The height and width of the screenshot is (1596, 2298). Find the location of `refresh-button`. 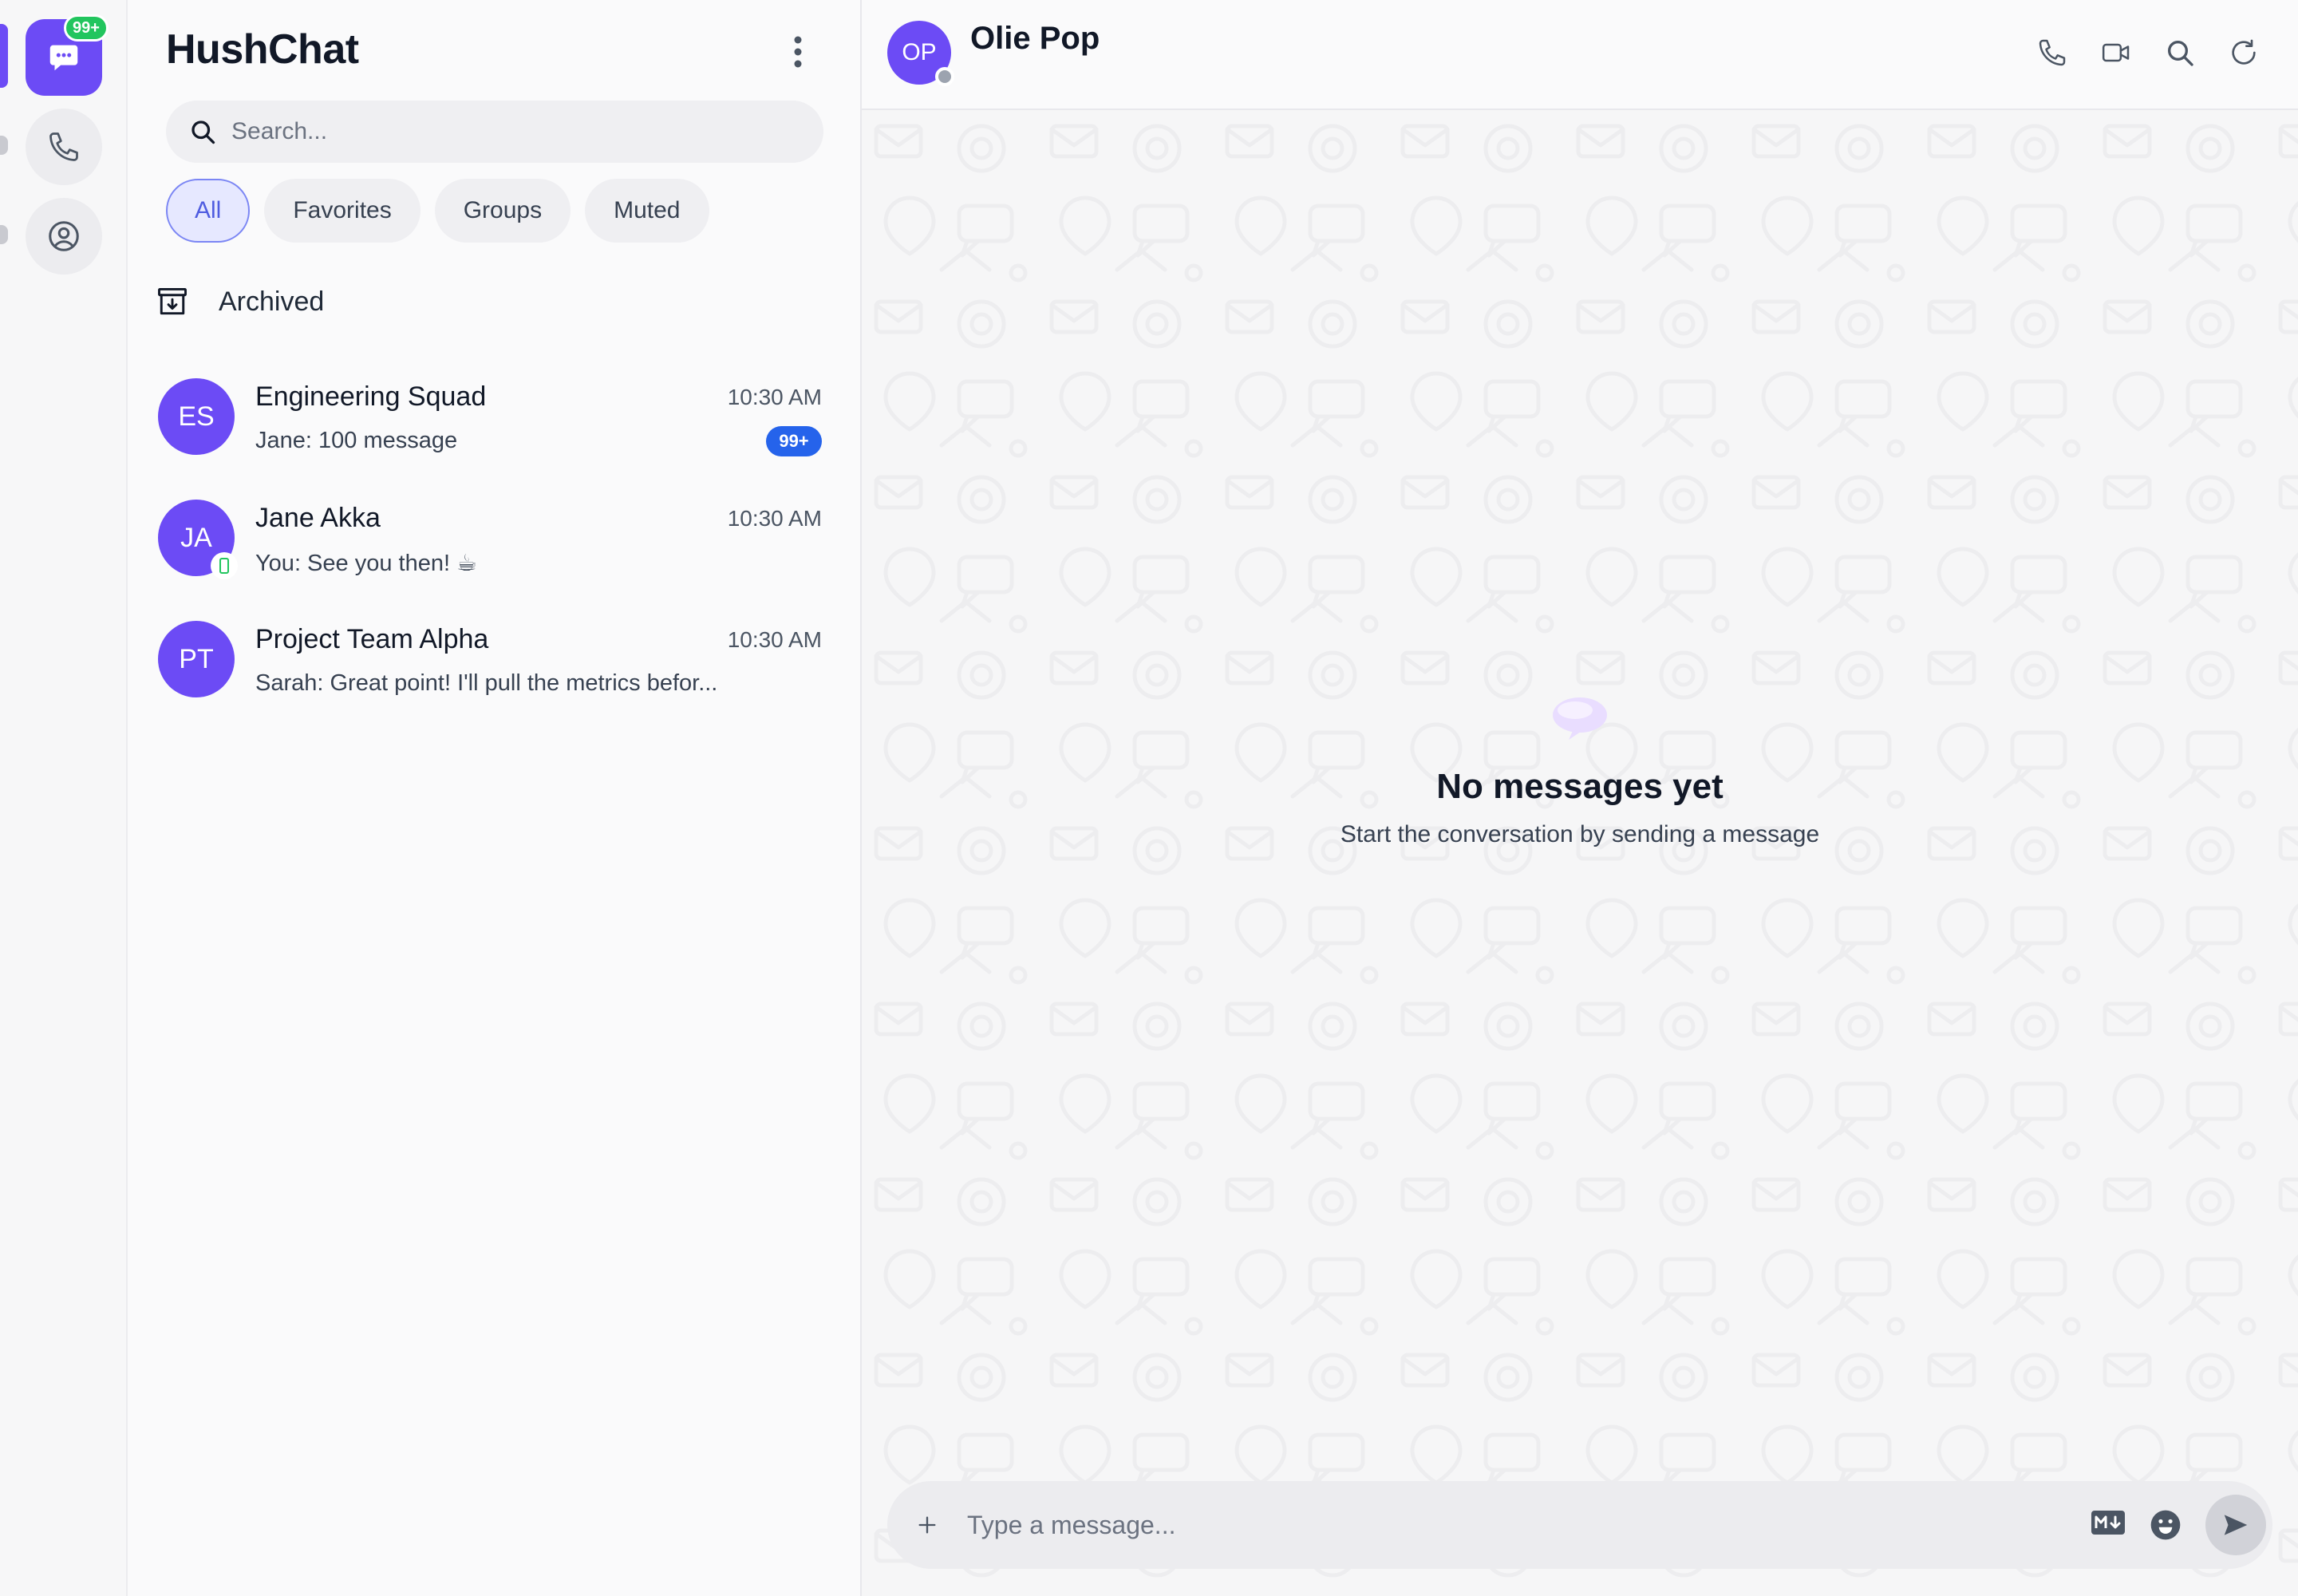

refresh-button is located at coordinates (2244, 53).